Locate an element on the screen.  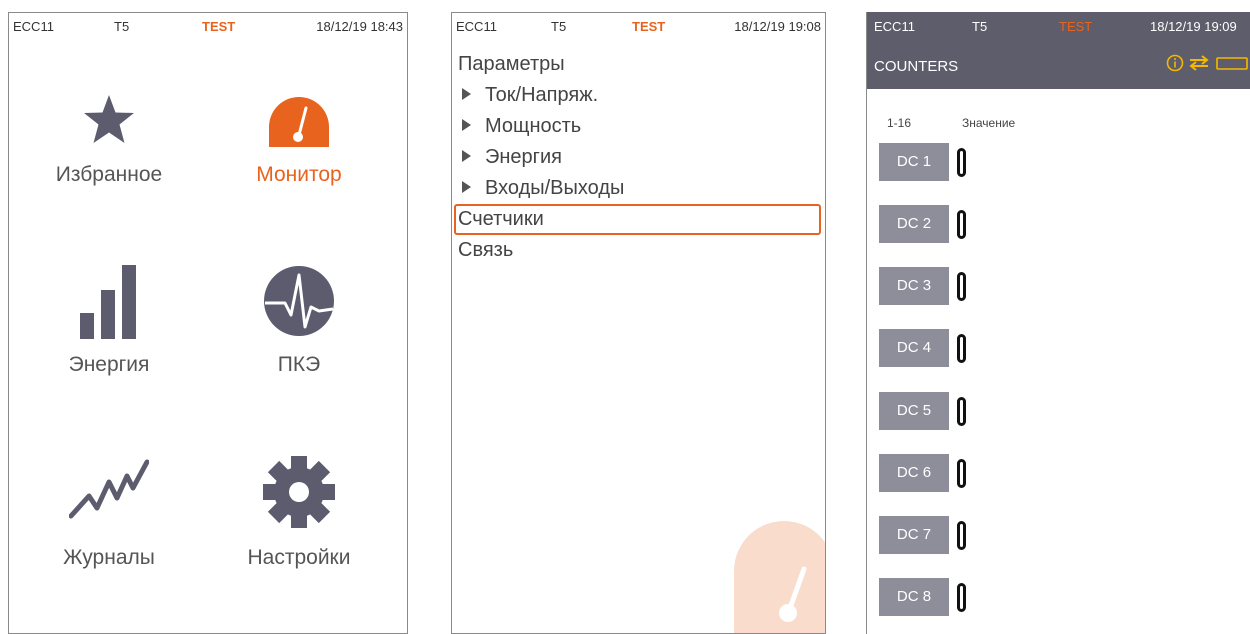
menu-item-parameters: Параметры is located at coordinates (638, 64).